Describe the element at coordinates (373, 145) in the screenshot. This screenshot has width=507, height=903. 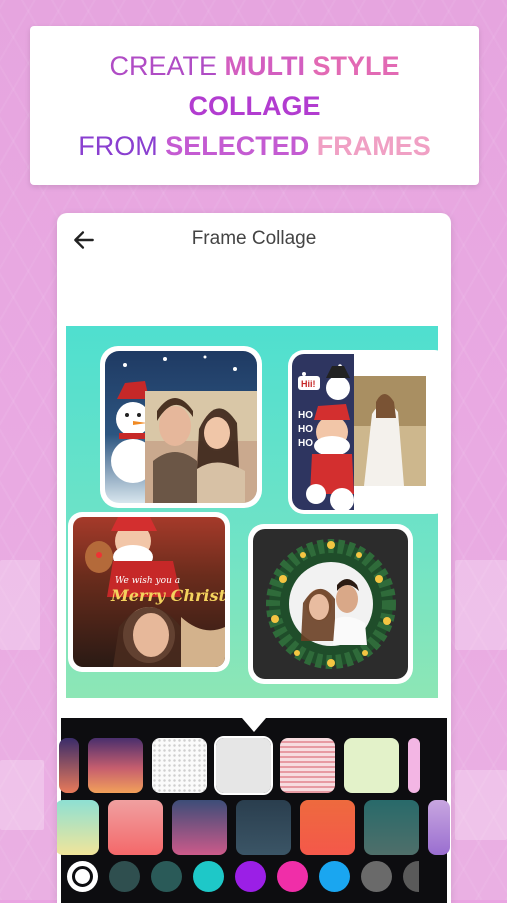
I see `headline-word: FRAMES` at that location.